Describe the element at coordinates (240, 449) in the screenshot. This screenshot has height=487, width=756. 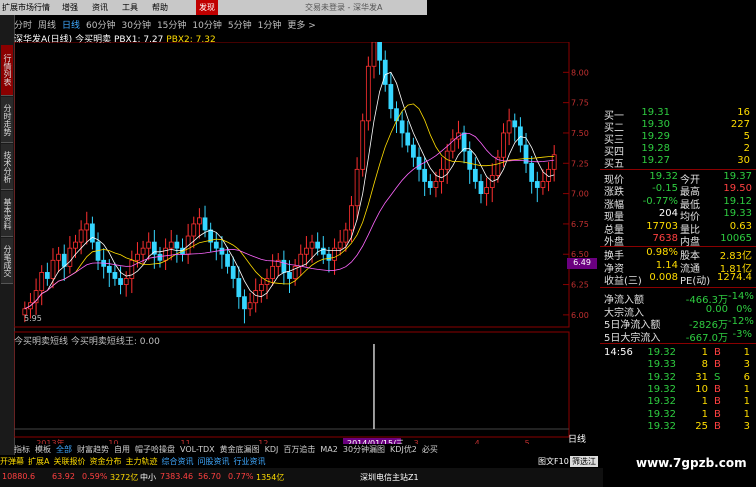
I see `indicator-tab-7: 黄金底漏图` at that location.